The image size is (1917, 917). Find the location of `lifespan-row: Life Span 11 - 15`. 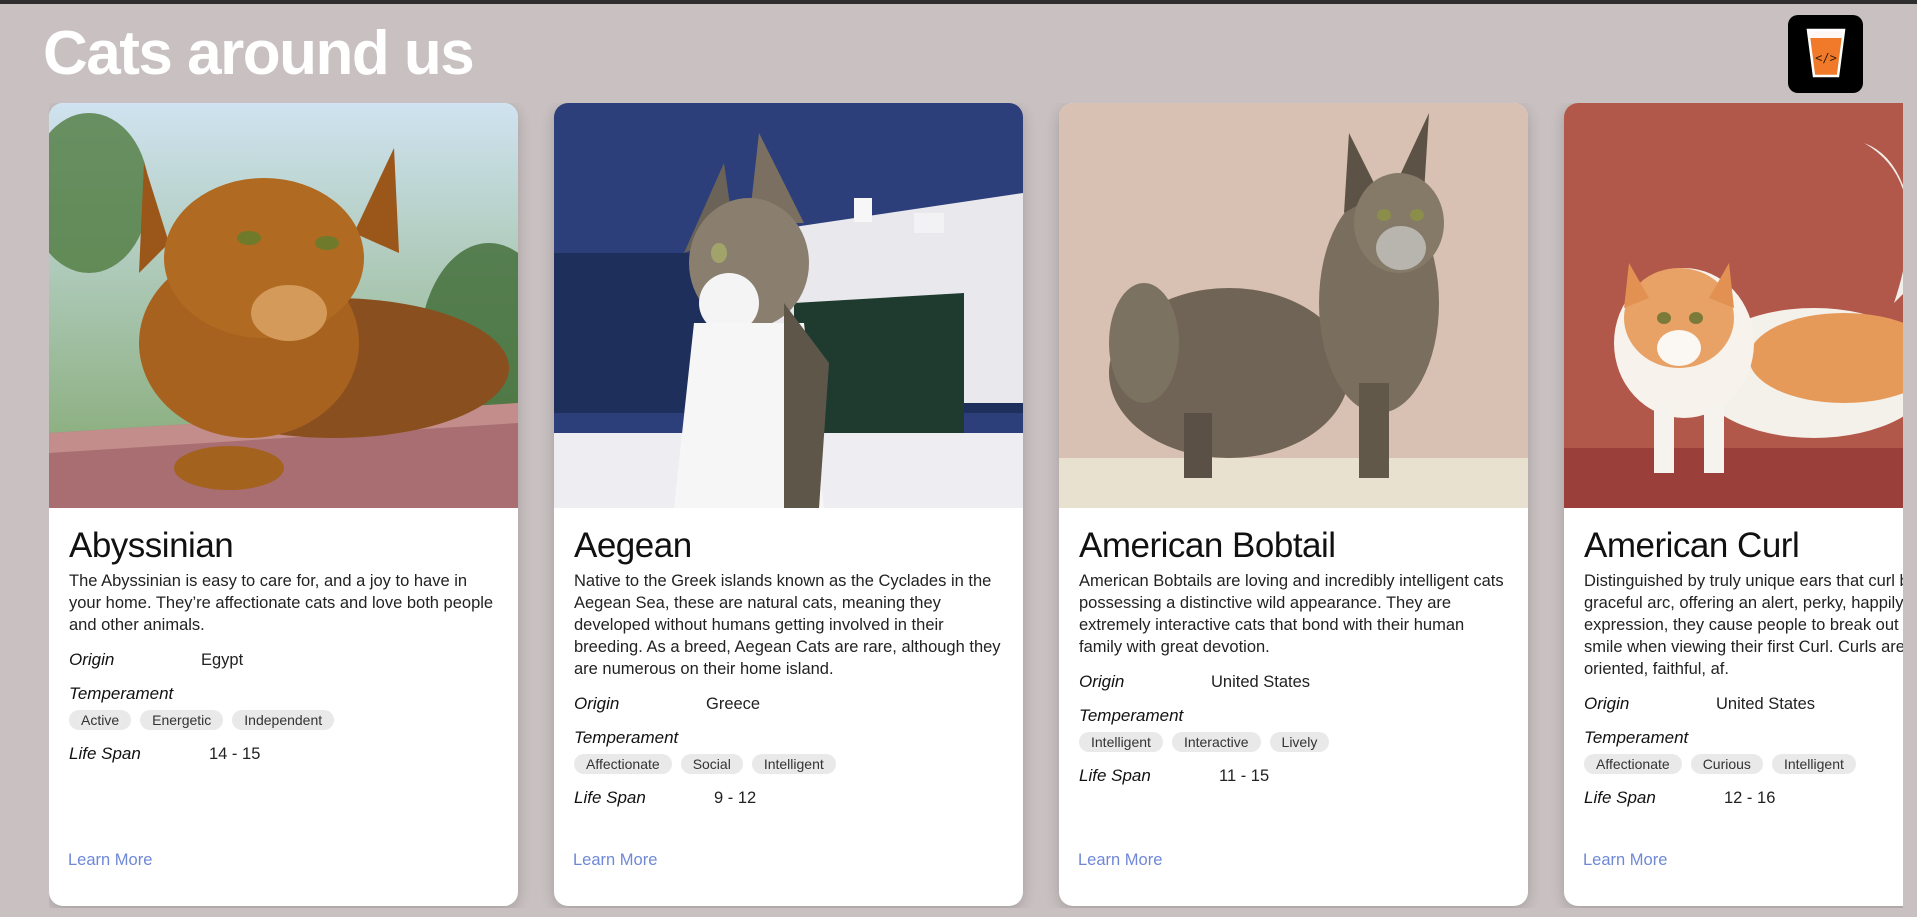

lifespan-row: Life Span 11 - 15 is located at coordinates (1293, 776).